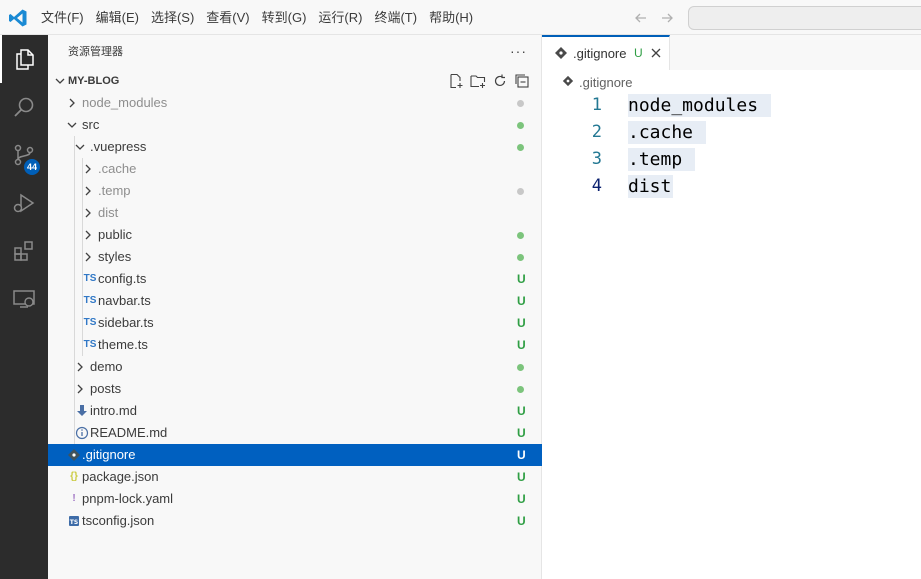  What do you see at coordinates (295, 279) in the screenshot?
I see `tree-file: TS config.ts U` at bounding box center [295, 279].